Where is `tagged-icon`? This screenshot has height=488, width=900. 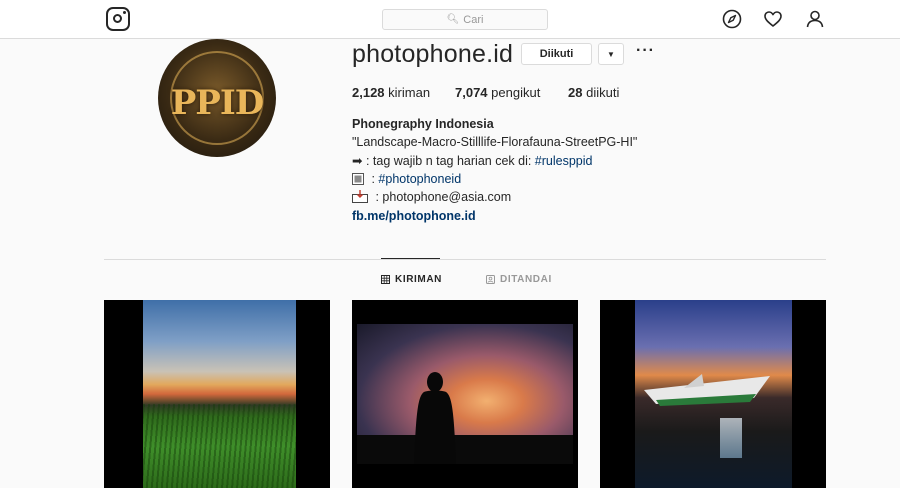
tagged-icon is located at coordinates (490, 279).